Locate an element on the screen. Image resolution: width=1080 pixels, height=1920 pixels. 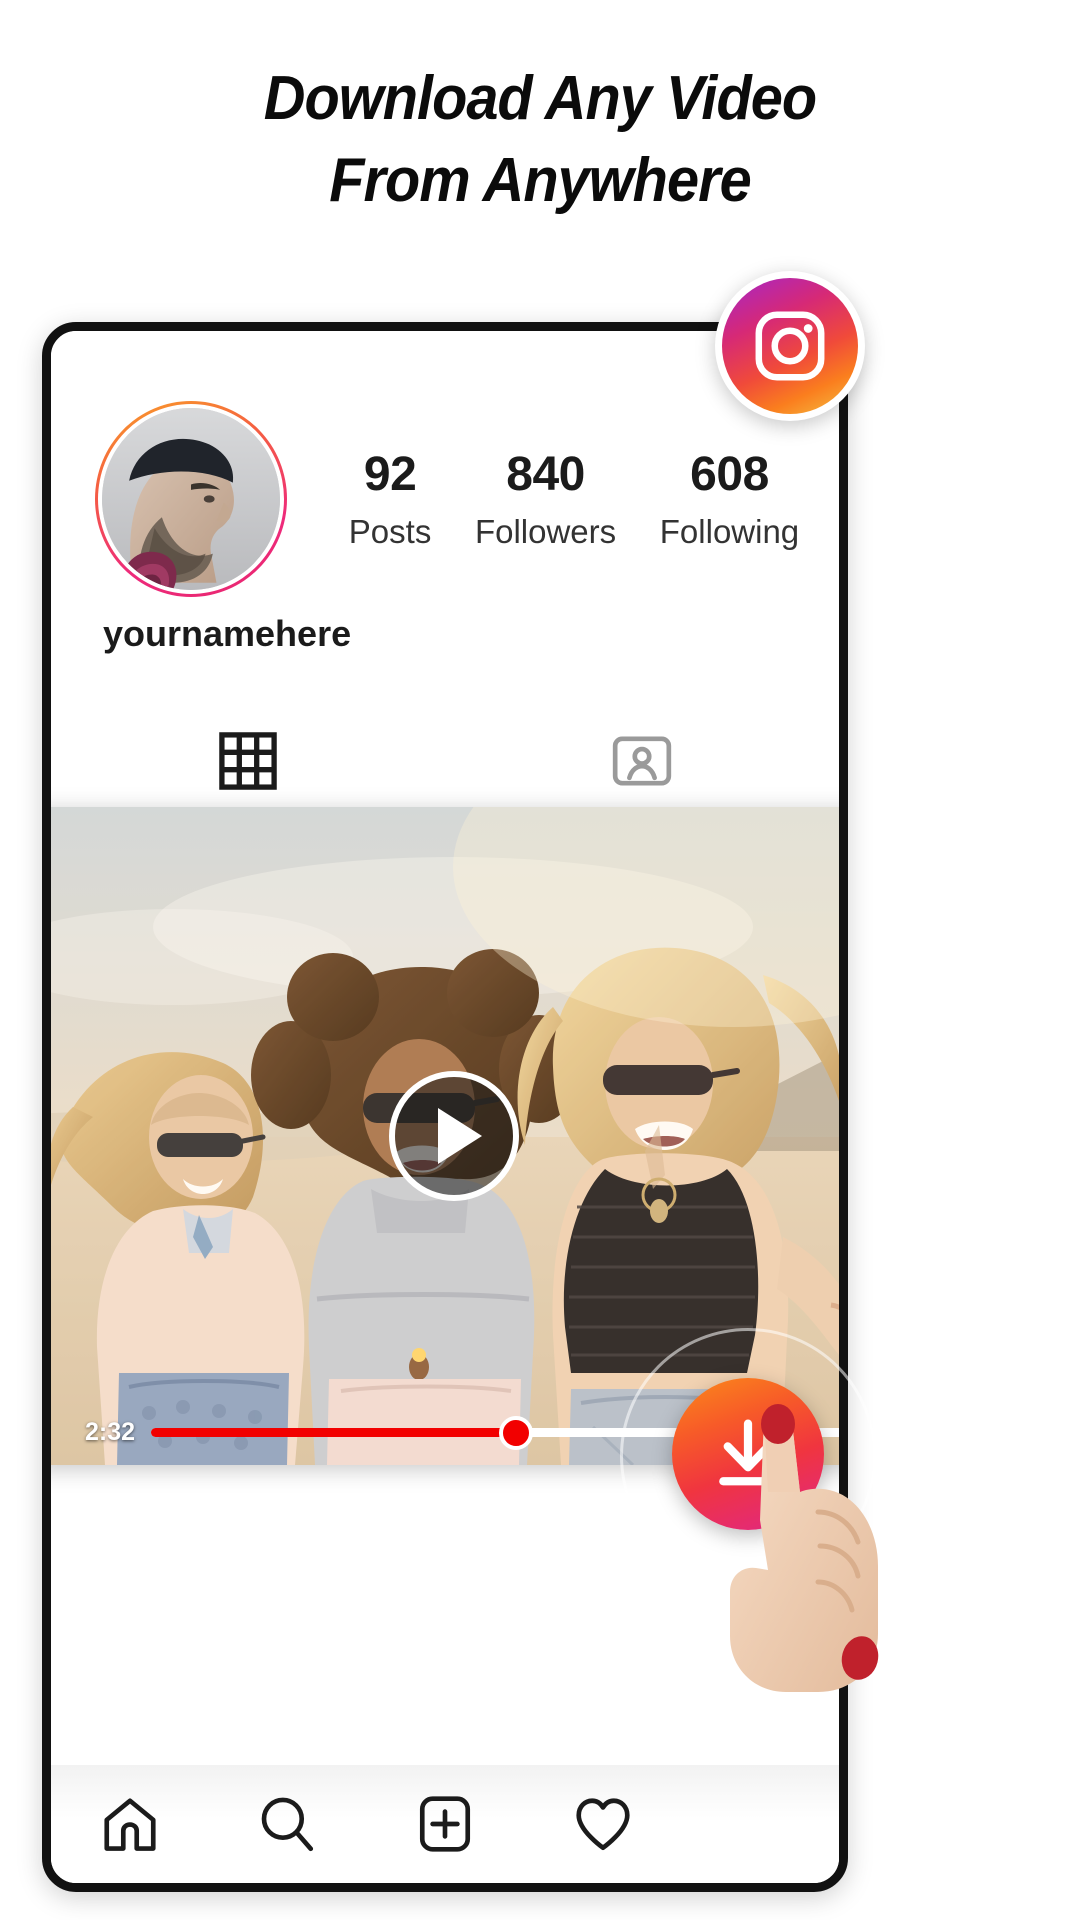
profile-stats: 92 Posts 840 Followers 608 Following is located at coordinates (563, 498).